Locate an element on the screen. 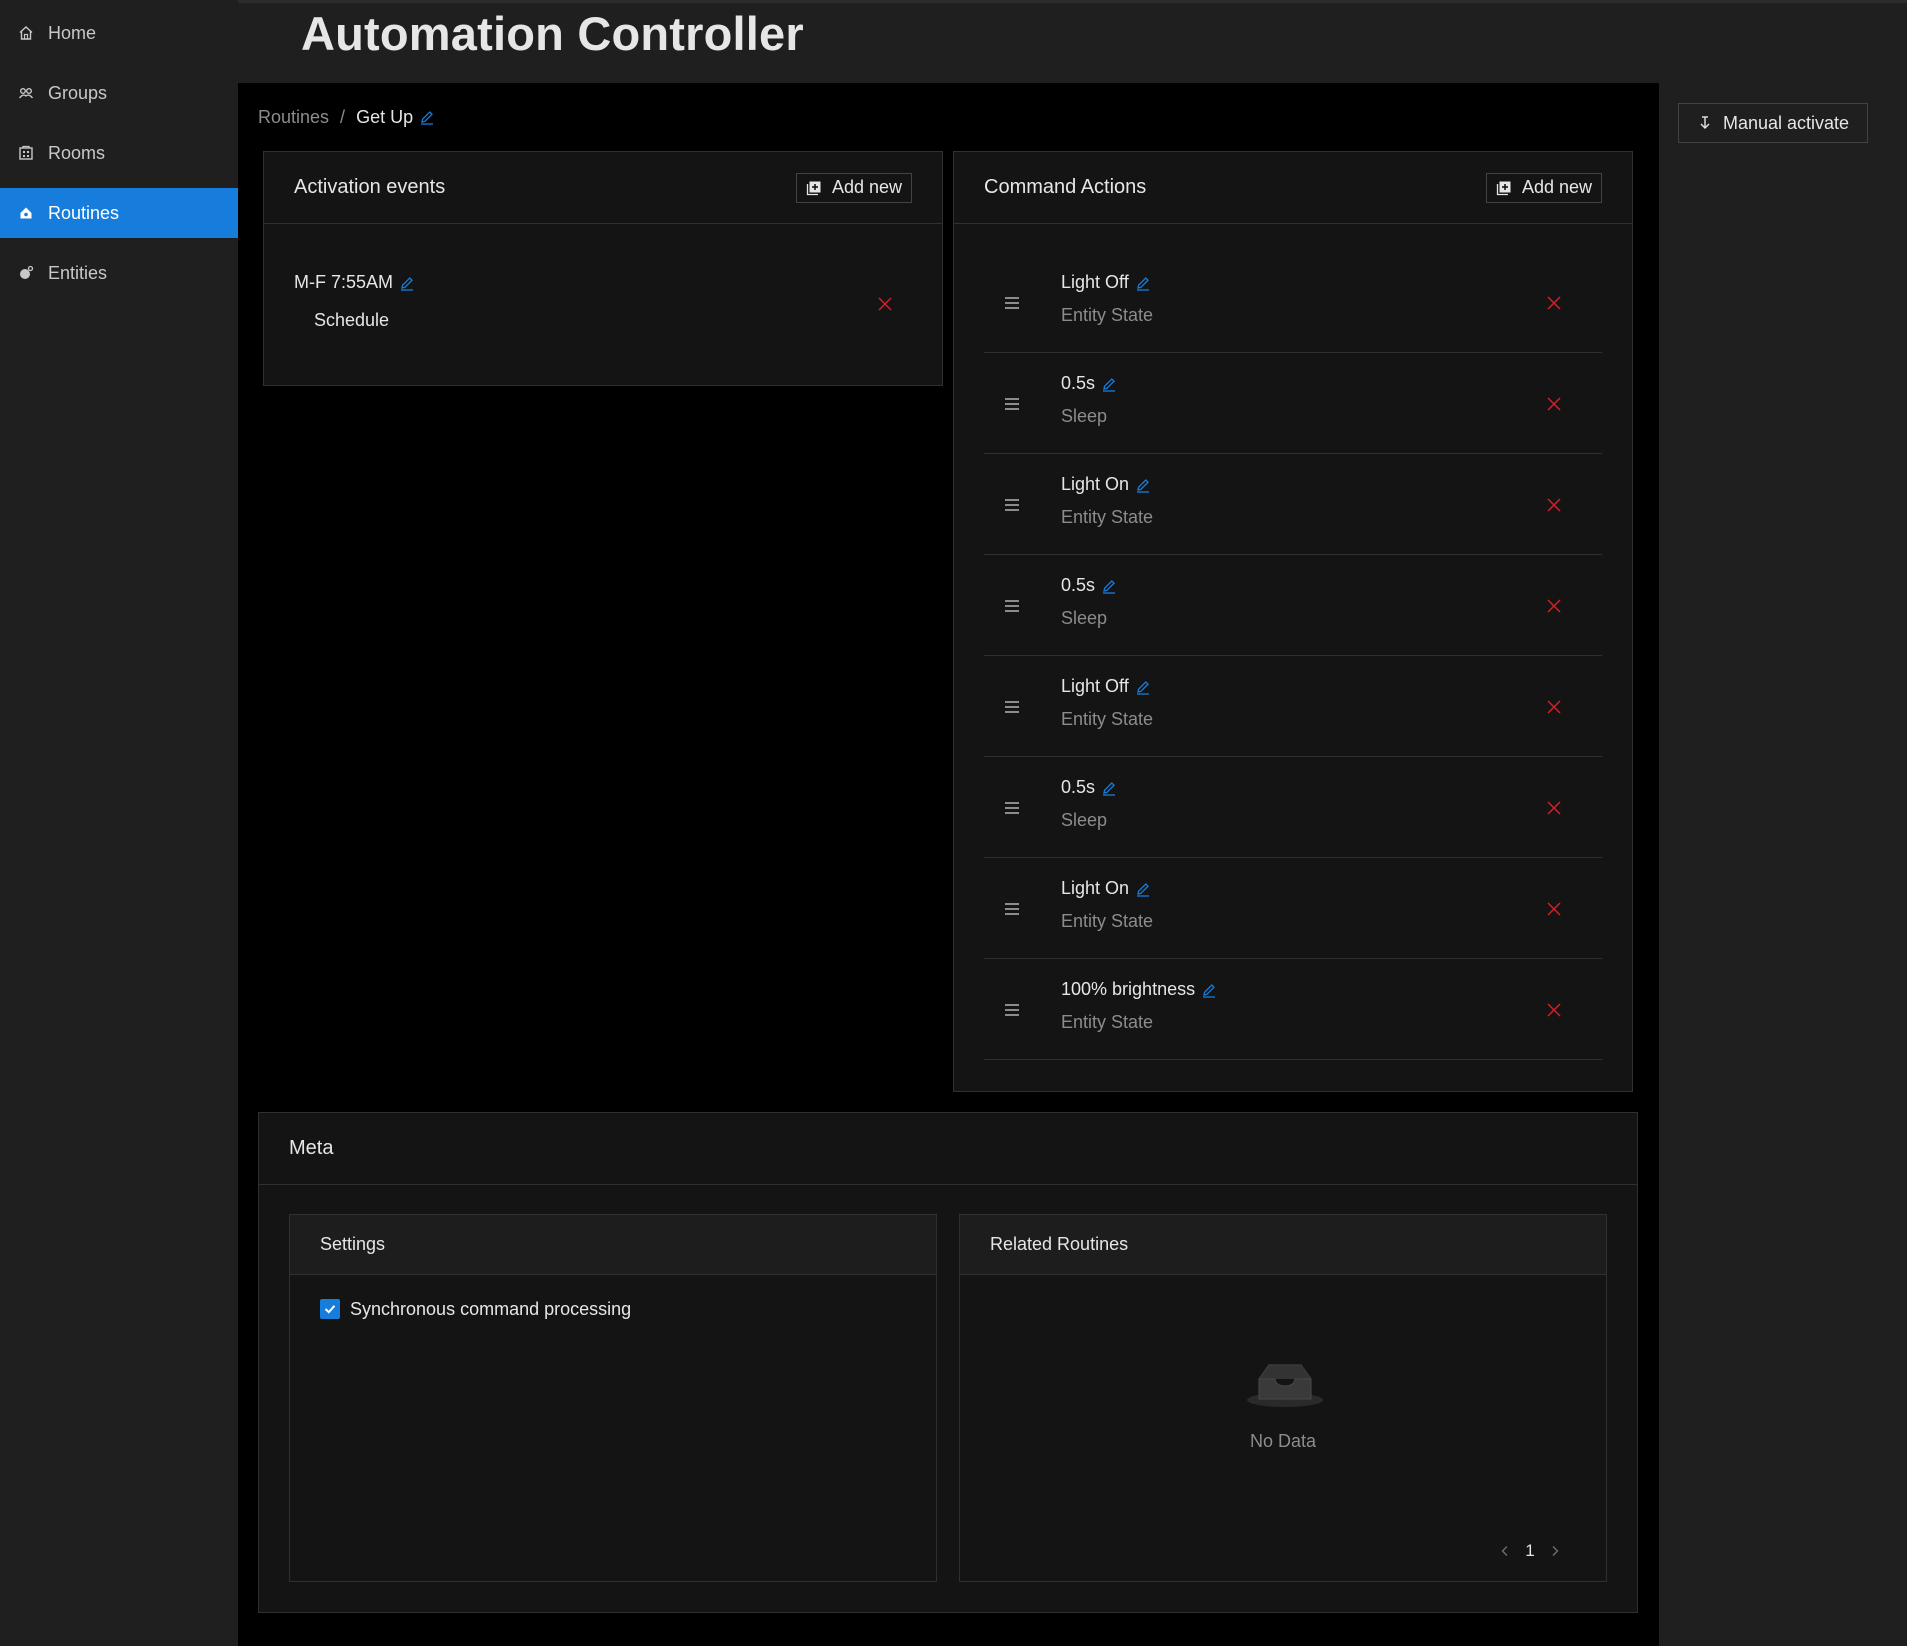 Image resolution: width=1907 pixels, height=1646 pixels. add-command-action-button: Add new is located at coordinates (1543, 187).